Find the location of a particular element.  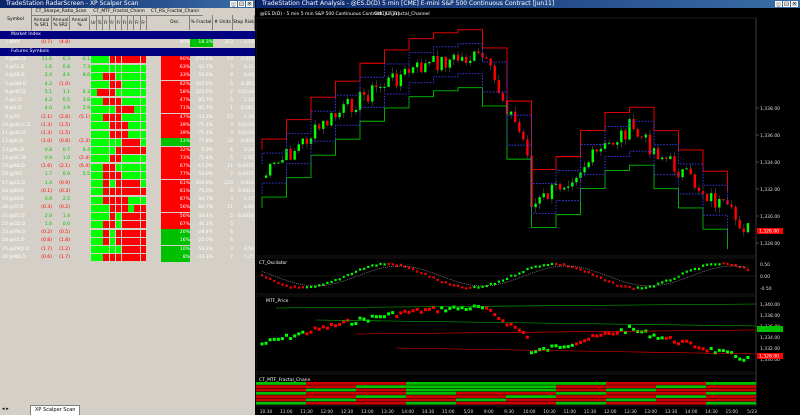

table-row: 24 @ES.D (0.8) (1.8) 16% -25.0% 6 is located at coordinates (127, 241).